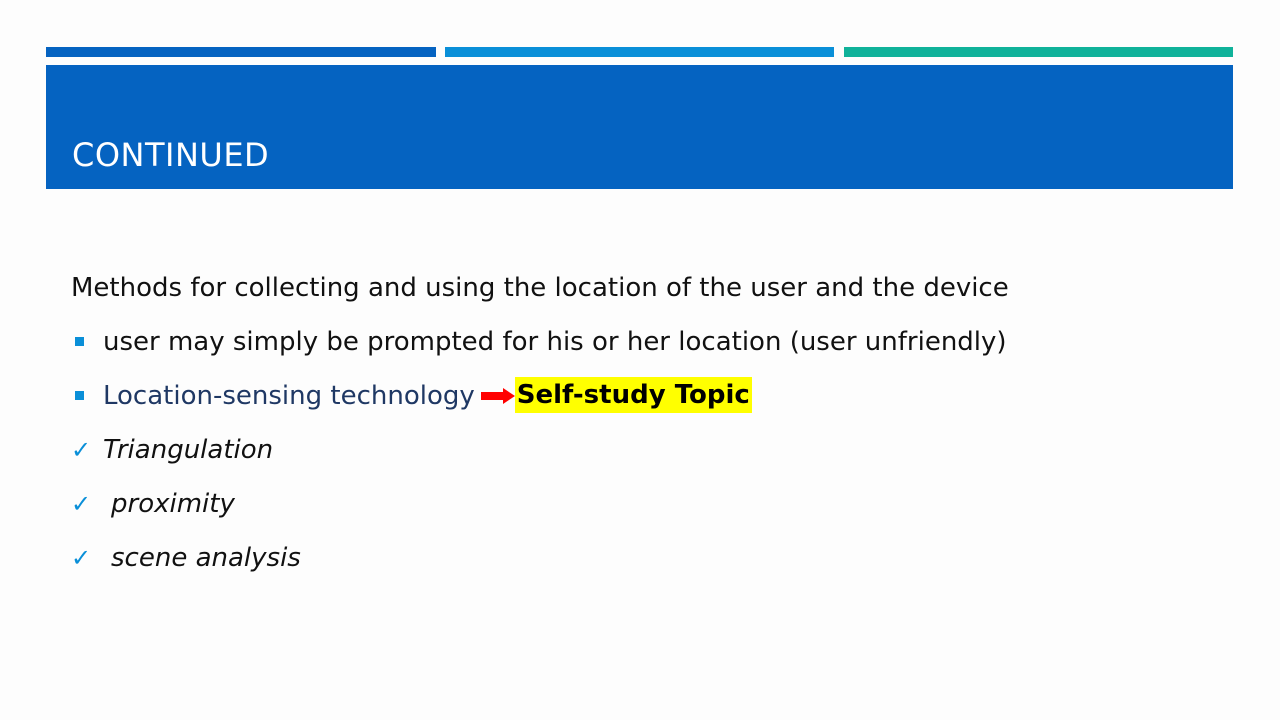  What do you see at coordinates (639, 52) in the screenshot?
I see `accent-bar-light-blue` at bounding box center [639, 52].